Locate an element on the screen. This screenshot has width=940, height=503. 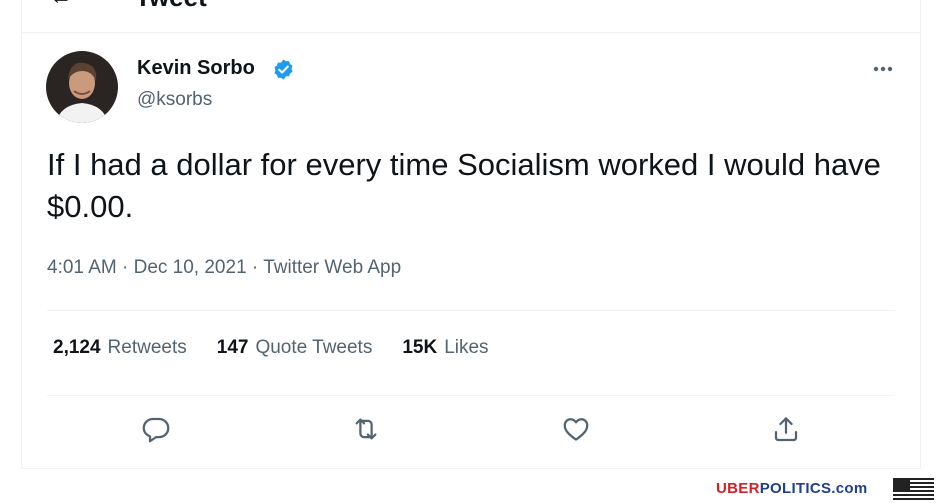
more-horizontal-icon is located at coordinates (883, 69).